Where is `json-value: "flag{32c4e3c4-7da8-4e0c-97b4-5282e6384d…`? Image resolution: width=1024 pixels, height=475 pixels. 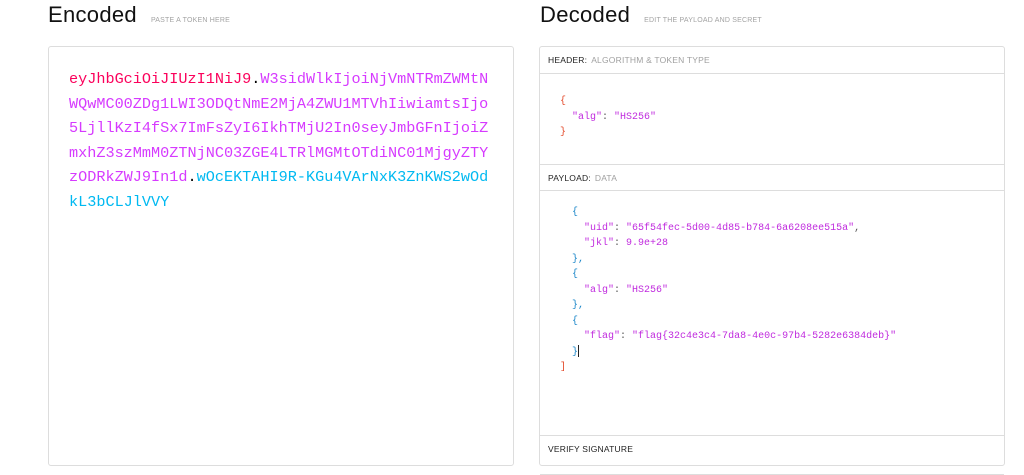 json-value: "flag{32c4e3c4-7da8-4e0c-97b4-5282e6384d… is located at coordinates (764, 336).